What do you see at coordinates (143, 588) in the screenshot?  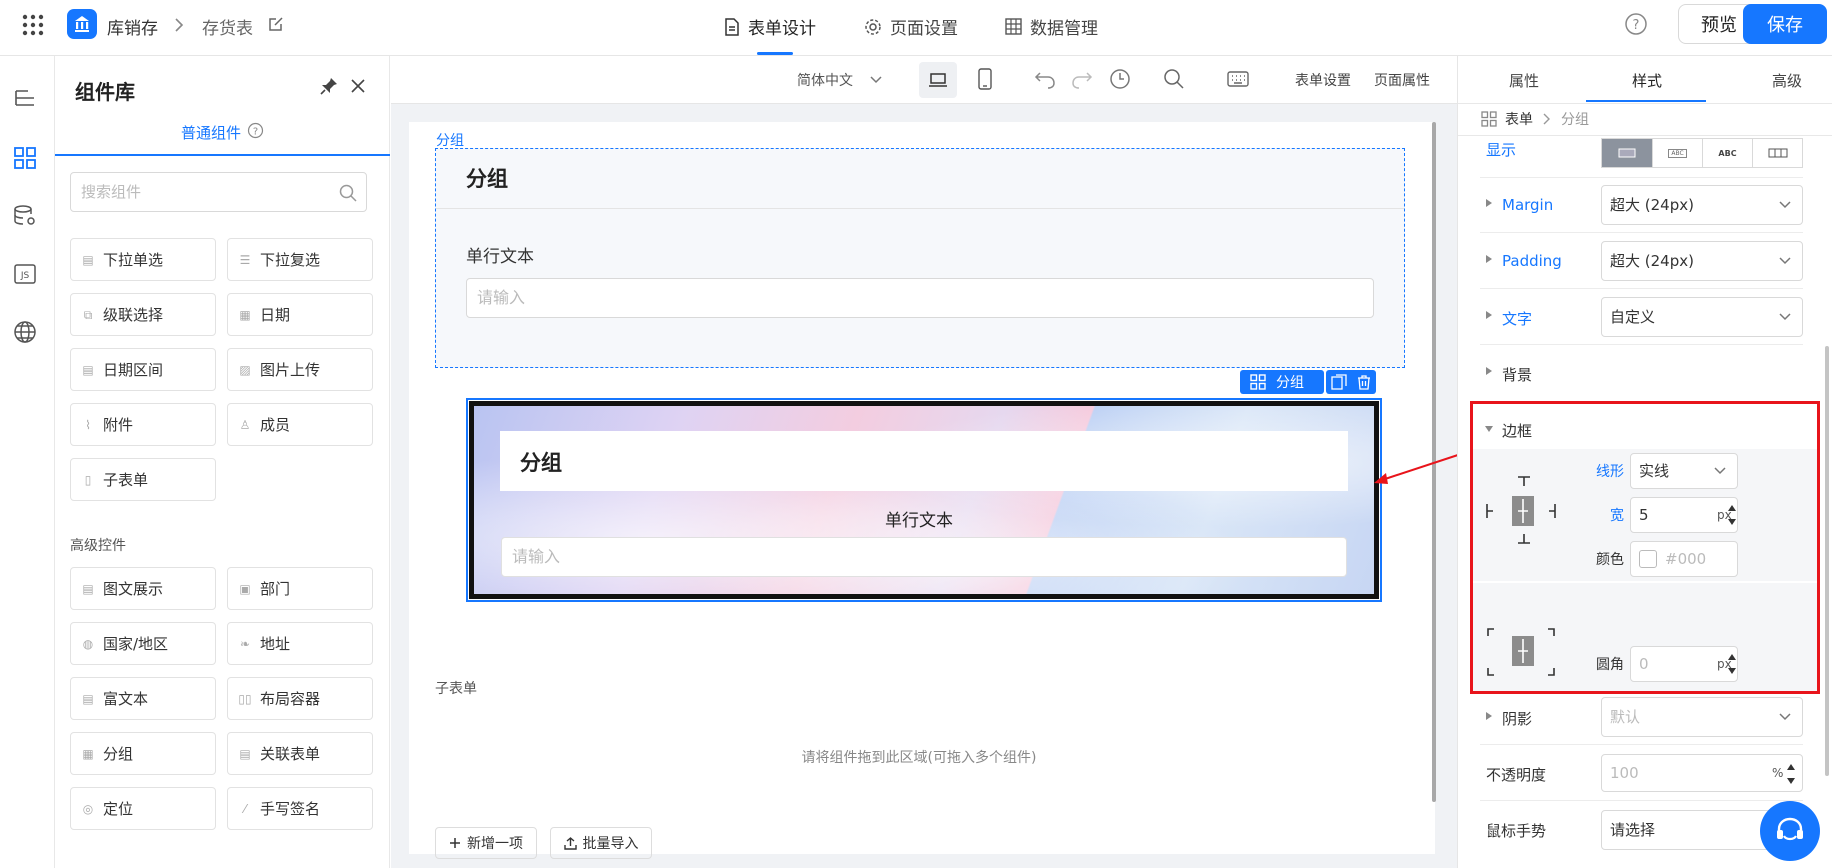 I see `component-rich-display: ▤ 图文展示` at bounding box center [143, 588].